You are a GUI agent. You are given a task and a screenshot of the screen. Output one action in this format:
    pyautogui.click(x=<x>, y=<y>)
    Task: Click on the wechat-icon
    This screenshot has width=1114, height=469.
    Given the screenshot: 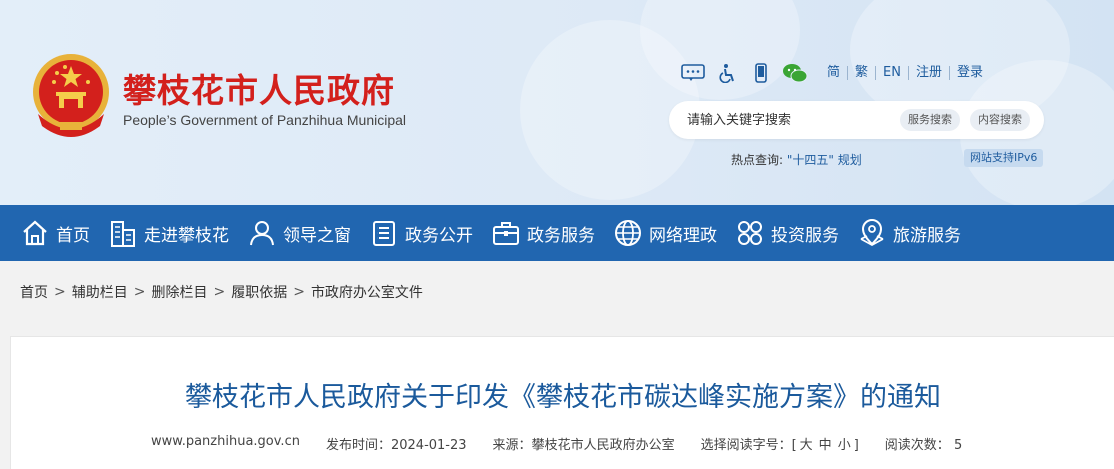 What is the action you would take?
    pyautogui.click(x=795, y=73)
    